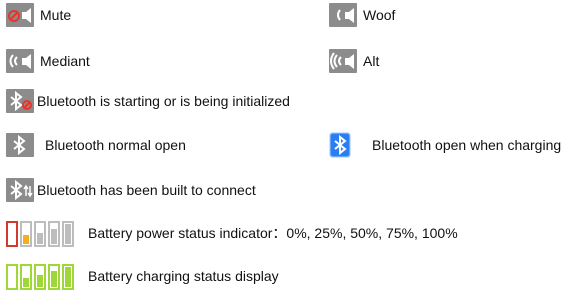  I want to click on battery-charge-3-icon, so click(40, 277).